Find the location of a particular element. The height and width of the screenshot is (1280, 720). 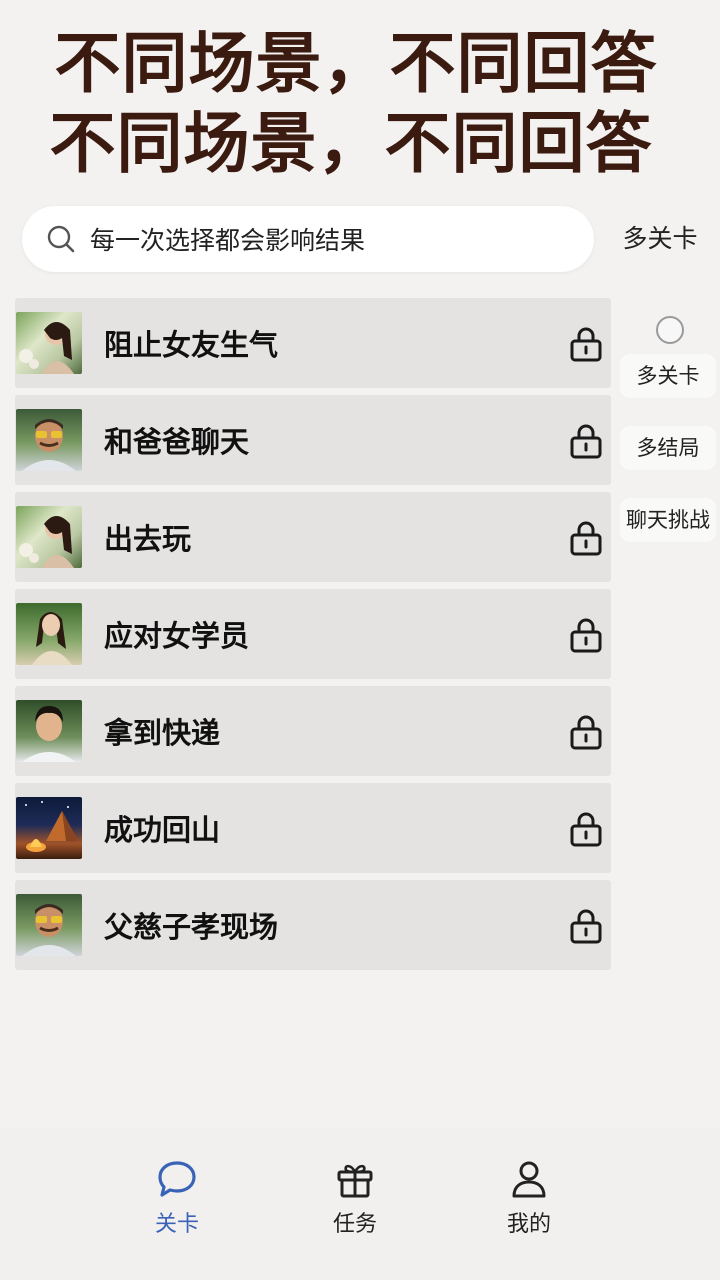

search-icon is located at coordinates (61, 239).